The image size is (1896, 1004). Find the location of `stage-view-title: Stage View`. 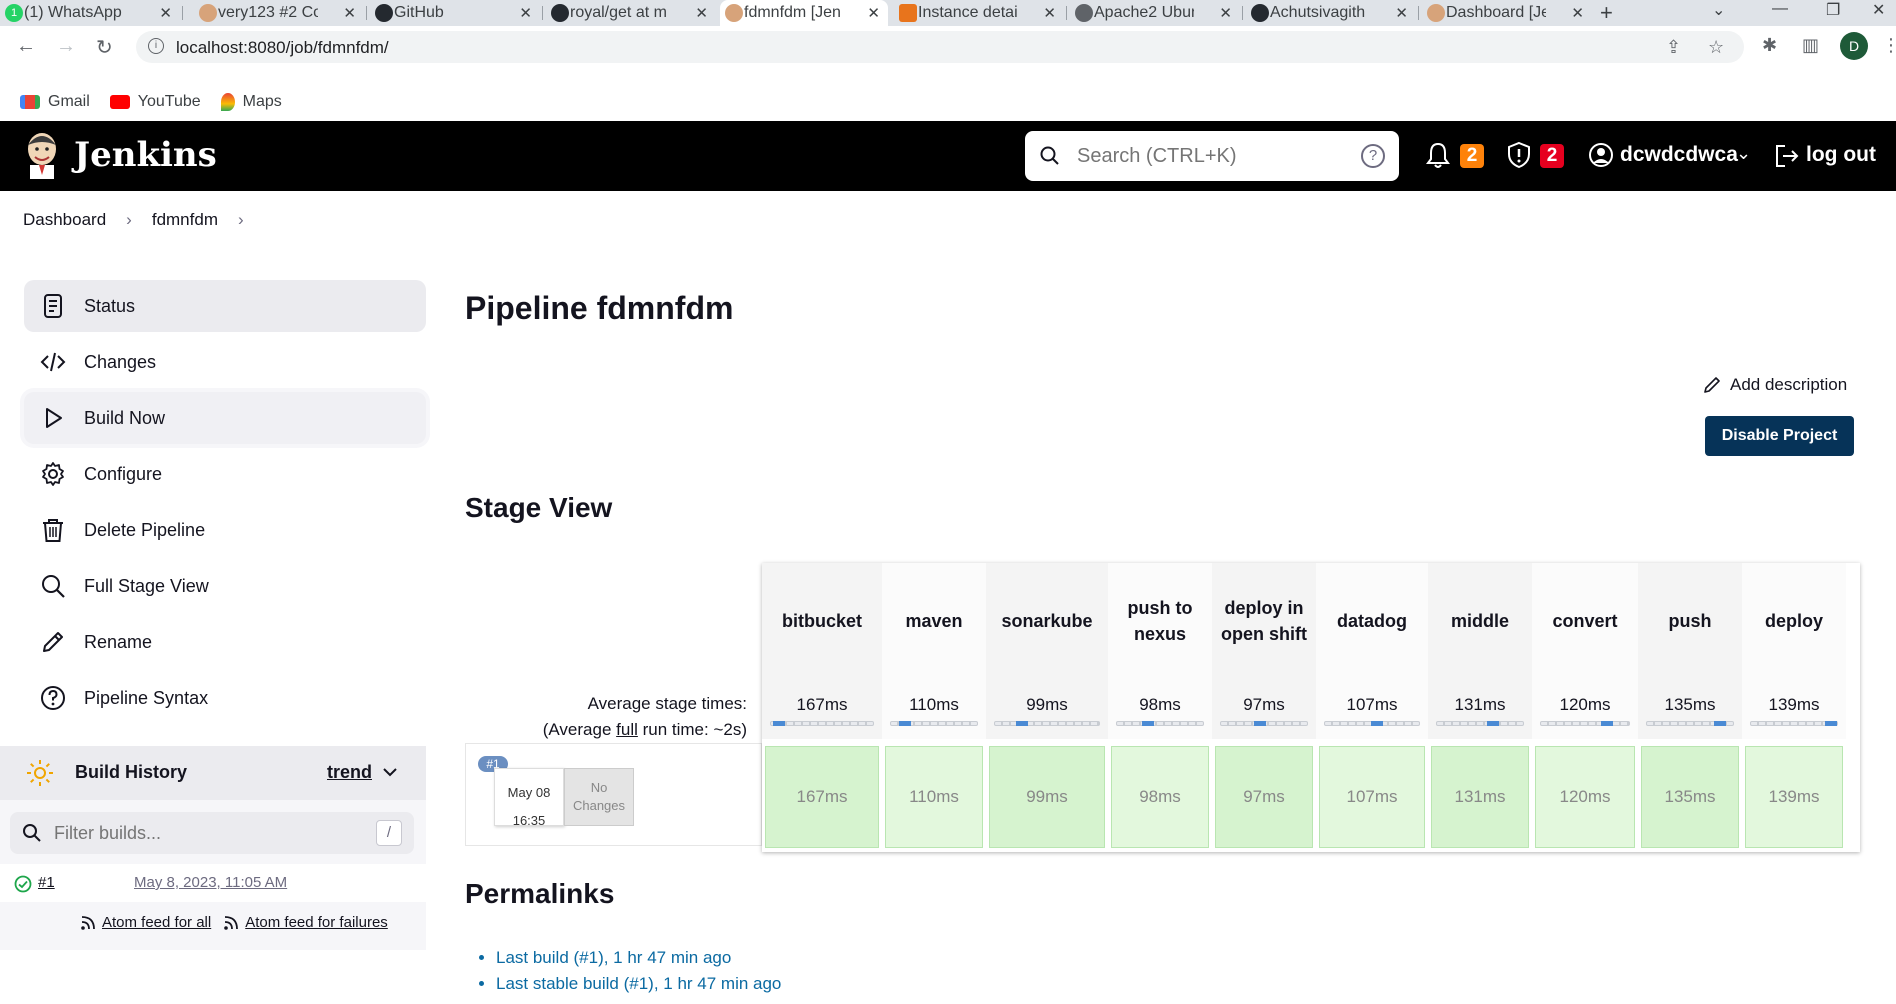

stage-view-title: Stage View is located at coordinates (539, 507).